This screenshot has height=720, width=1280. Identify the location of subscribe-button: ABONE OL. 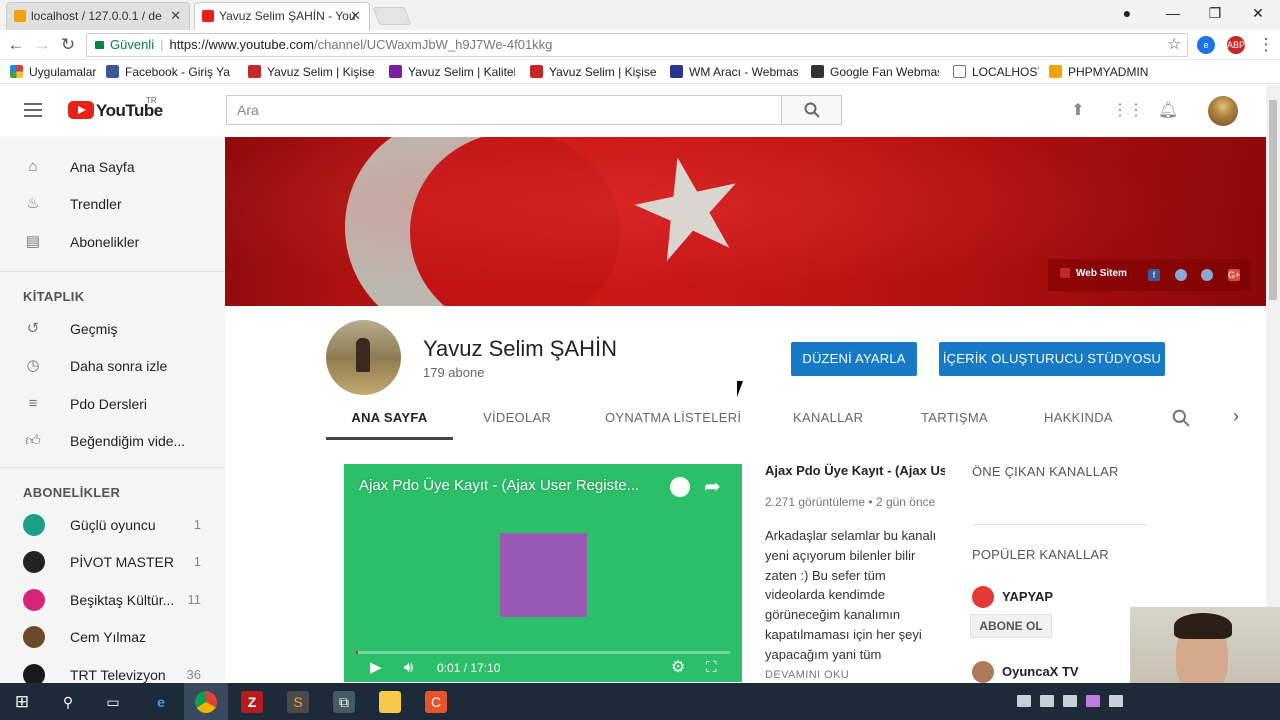
(1011, 626).